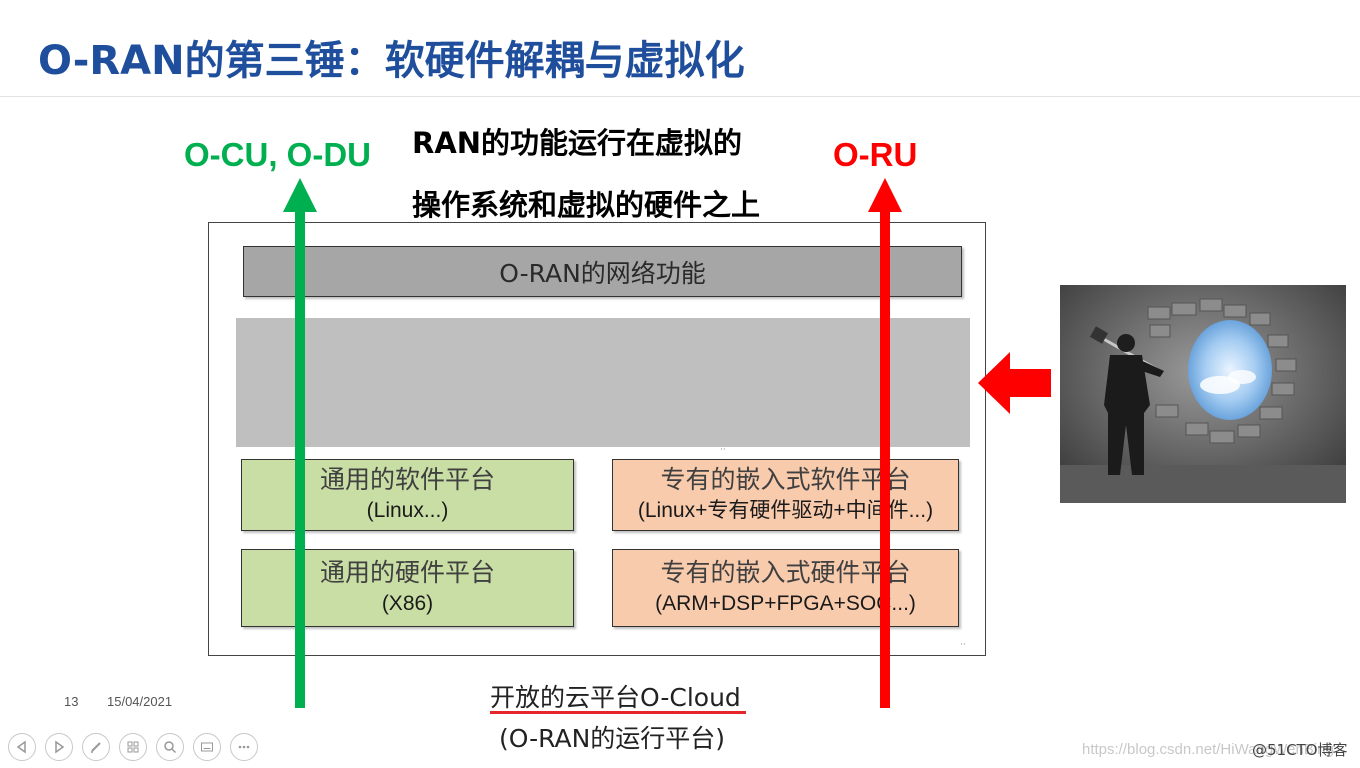 This screenshot has width=1360, height=768. I want to click on slides-icon, so click(133, 747).